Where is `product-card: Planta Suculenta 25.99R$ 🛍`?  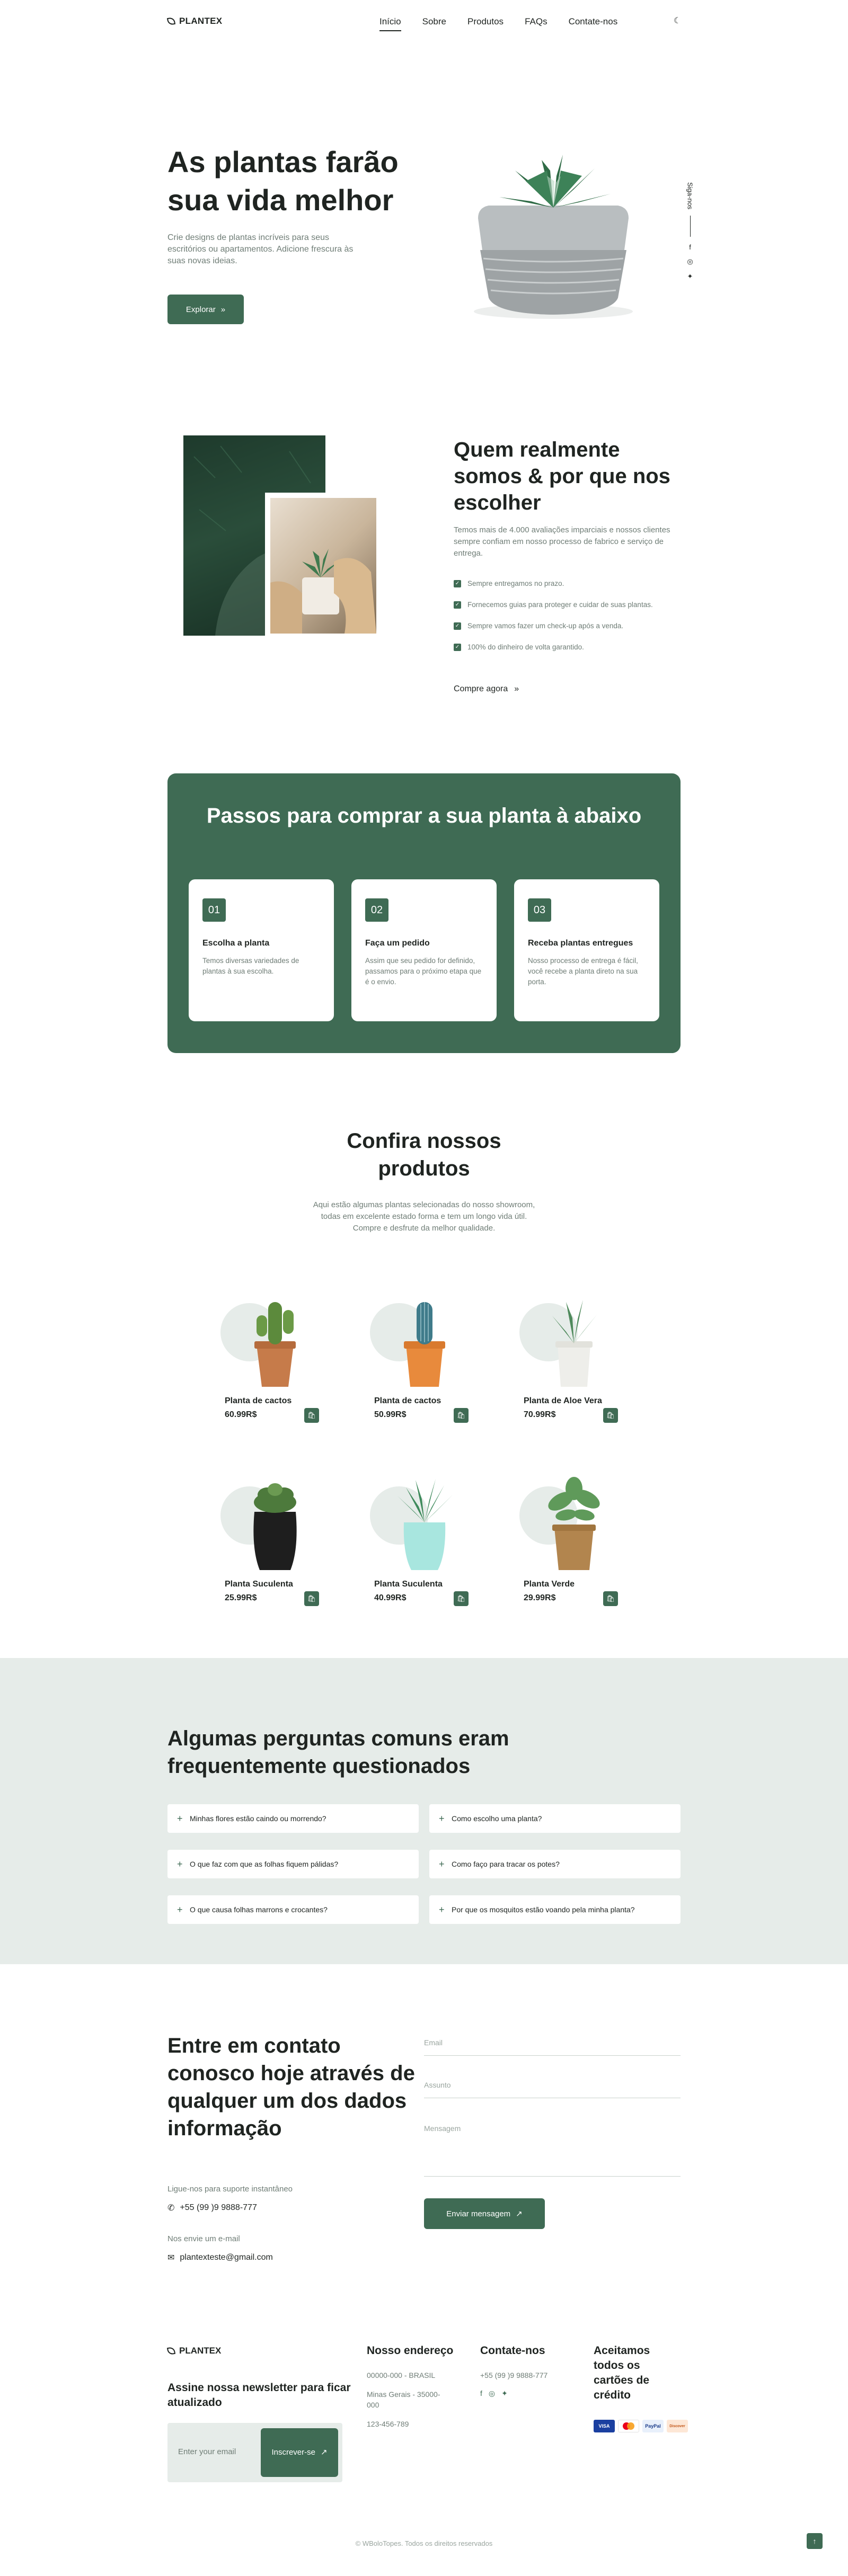 product-card: Planta Suculenta 25.99R$ 🛍 is located at coordinates (272, 1544).